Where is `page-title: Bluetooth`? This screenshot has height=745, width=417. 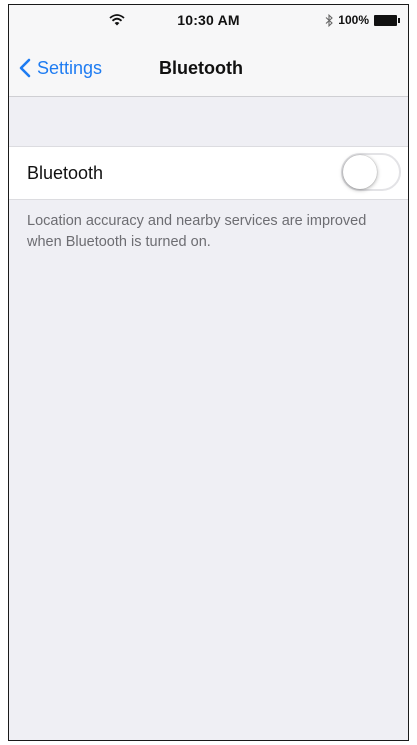 page-title: Bluetooth is located at coordinates (201, 68).